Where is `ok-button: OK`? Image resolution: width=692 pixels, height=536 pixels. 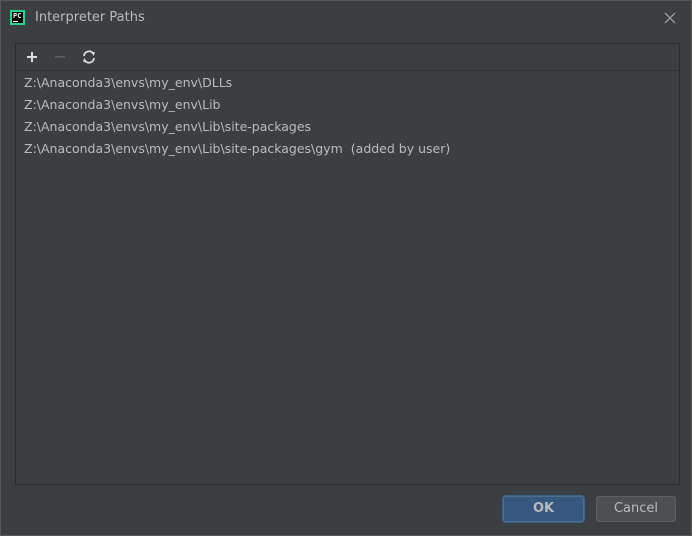
ok-button: OK is located at coordinates (543, 509).